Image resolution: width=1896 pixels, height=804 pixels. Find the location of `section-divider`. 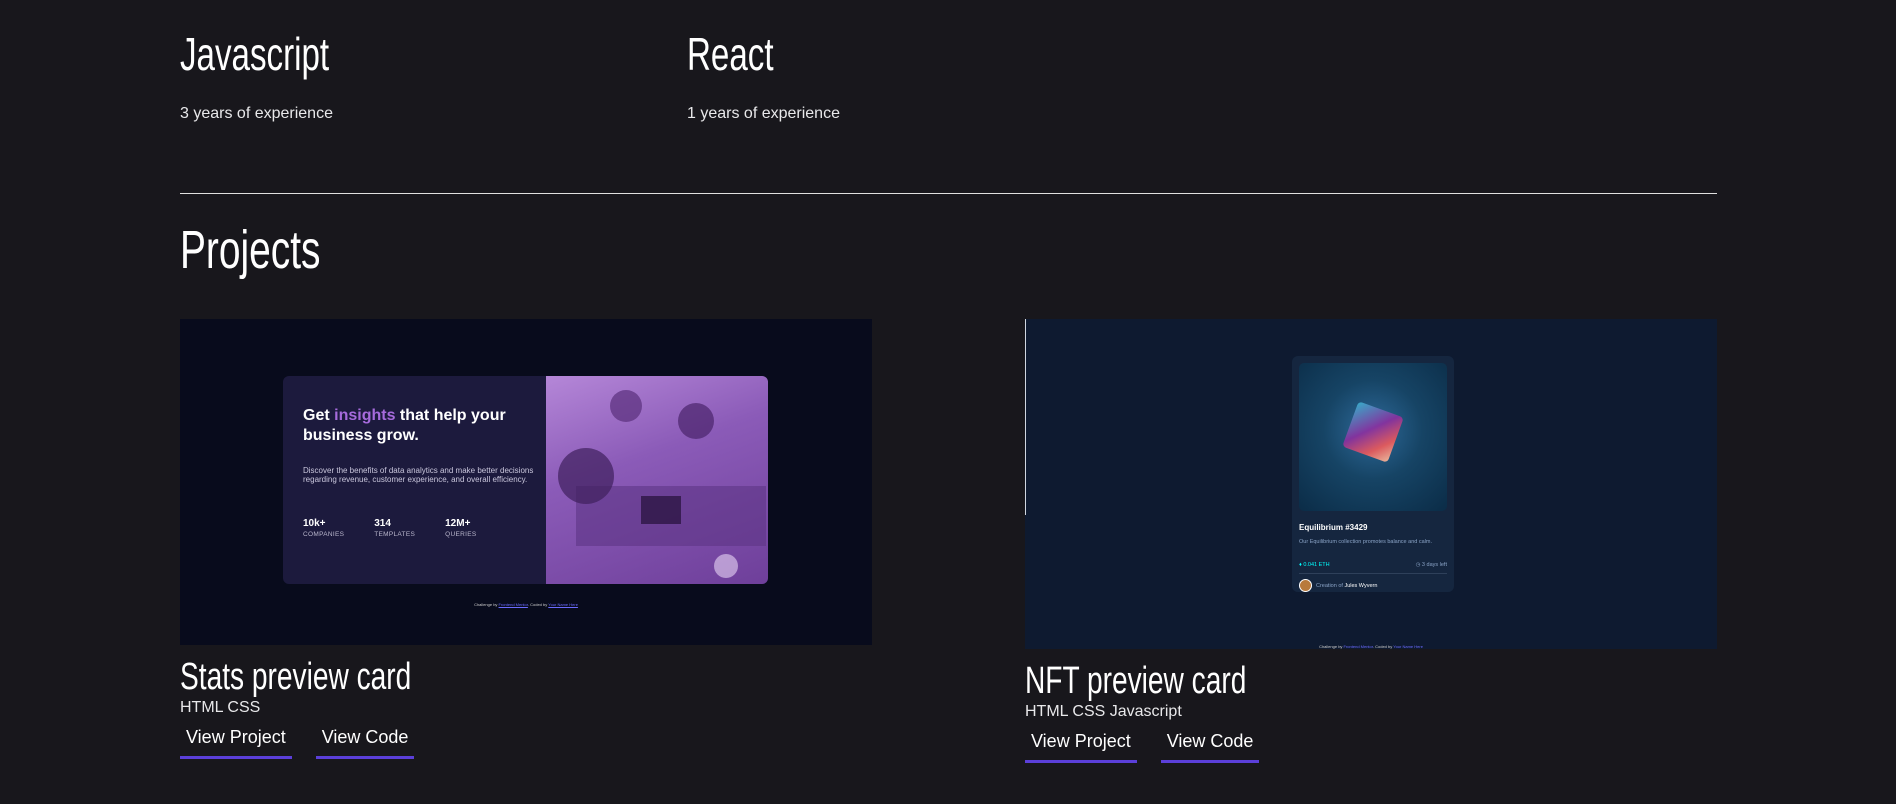

section-divider is located at coordinates (948, 193).